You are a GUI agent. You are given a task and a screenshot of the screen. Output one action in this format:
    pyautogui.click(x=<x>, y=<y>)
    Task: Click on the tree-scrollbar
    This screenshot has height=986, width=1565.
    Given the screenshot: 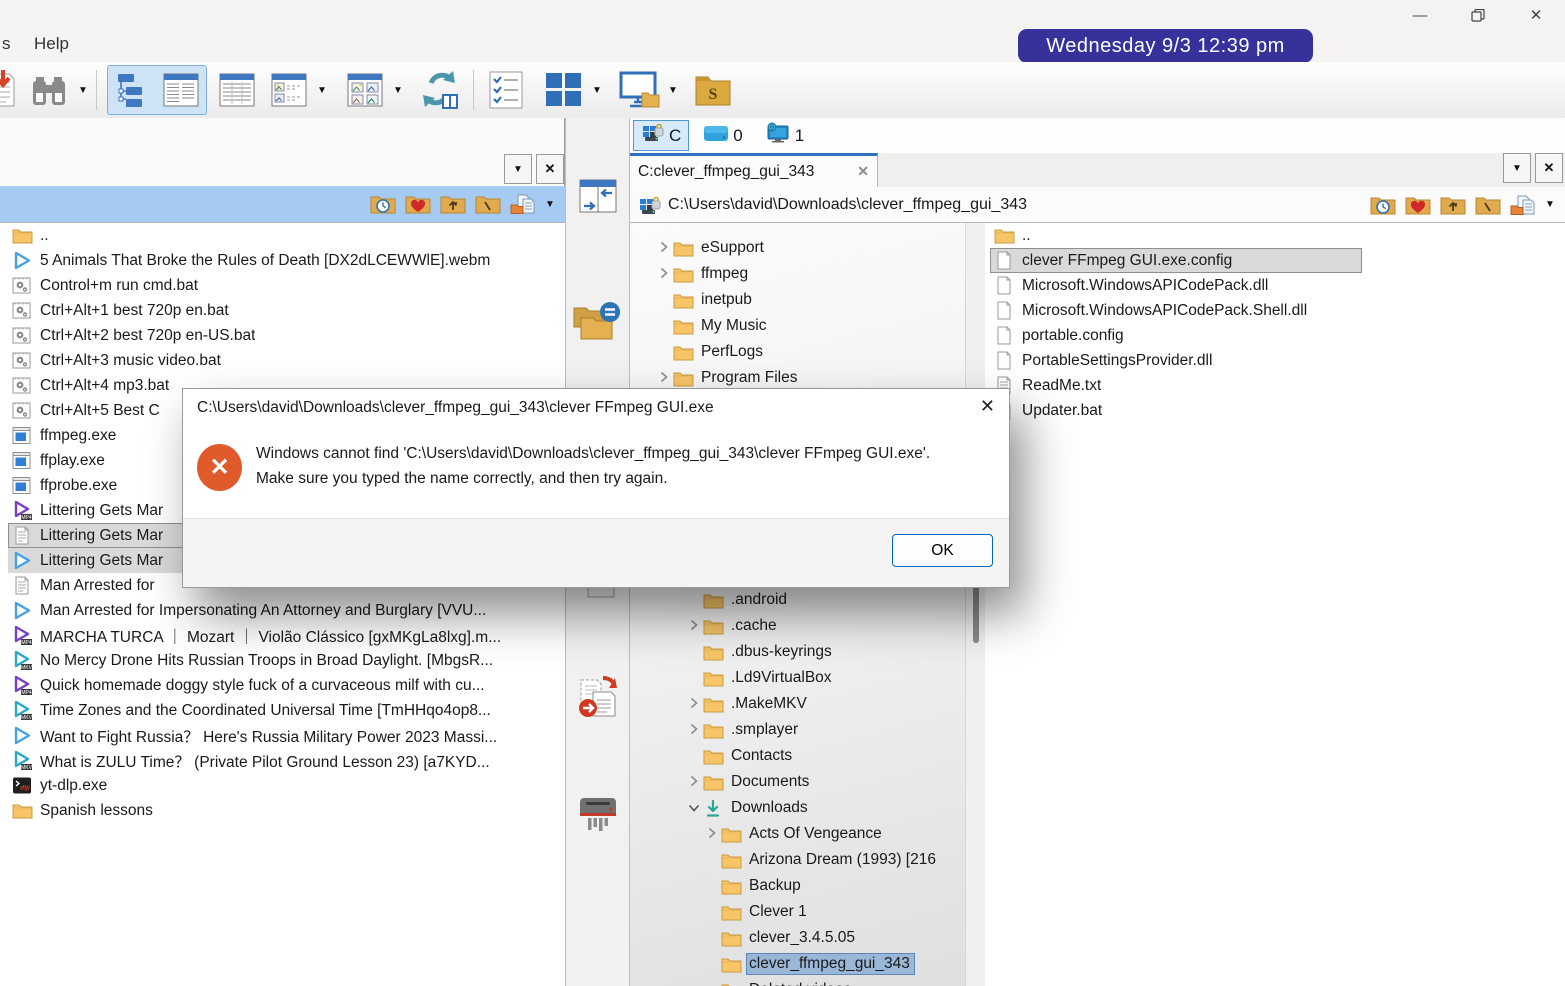 What is the action you would take?
    pyautogui.click(x=975, y=604)
    